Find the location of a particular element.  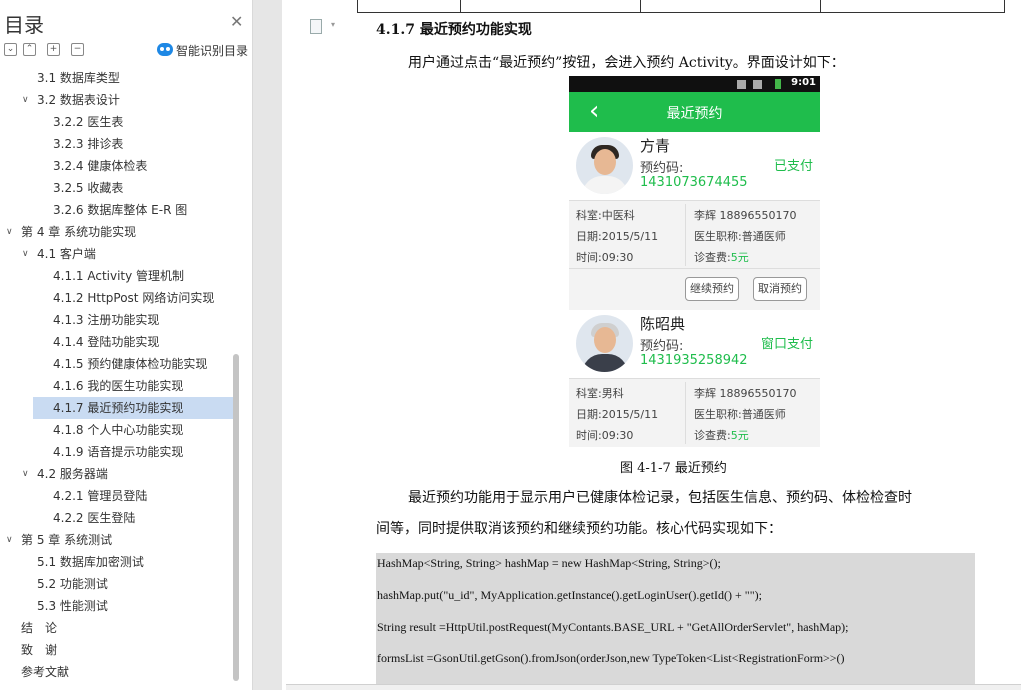

signal-icon is located at coordinates (757, 84).